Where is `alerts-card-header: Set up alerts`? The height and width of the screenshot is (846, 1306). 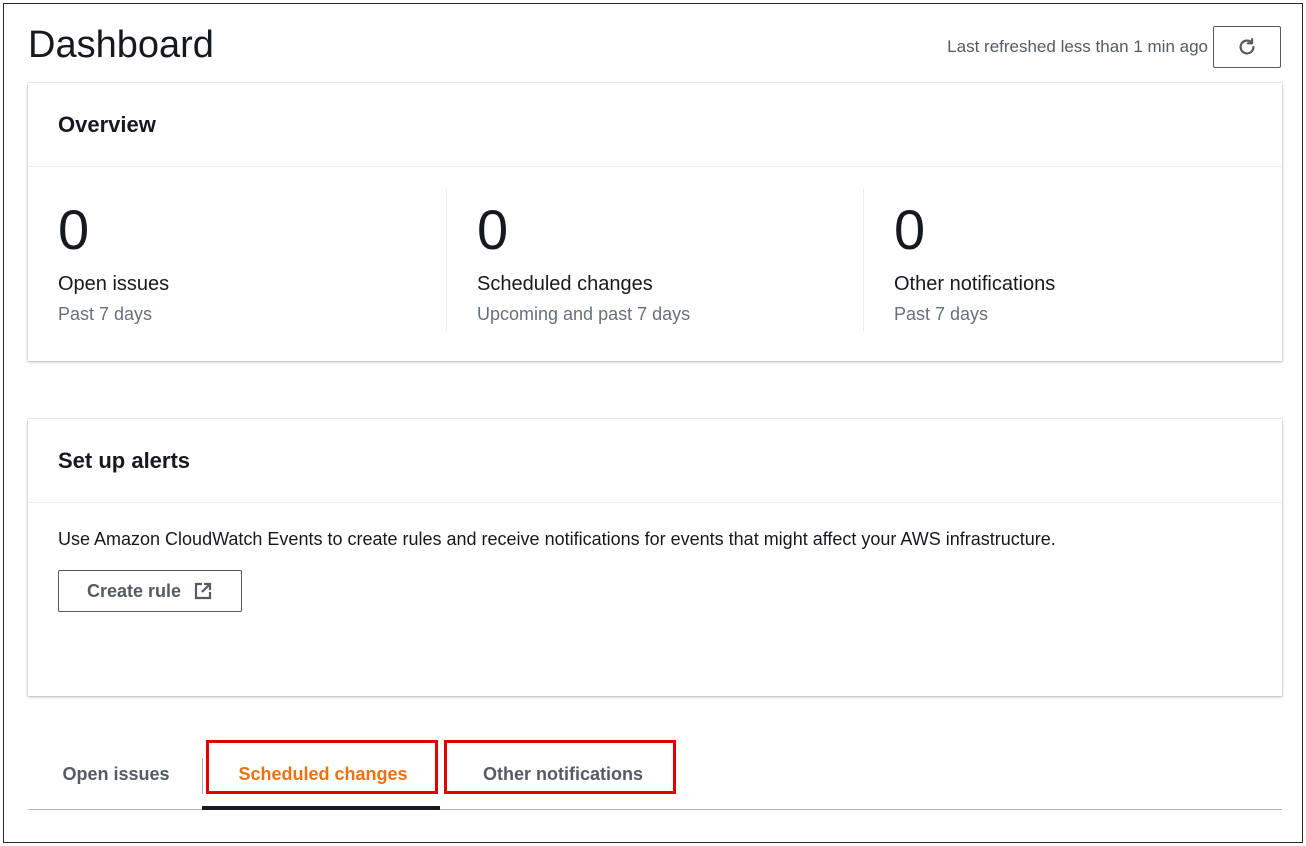 alerts-card-header: Set up alerts is located at coordinates (655, 461).